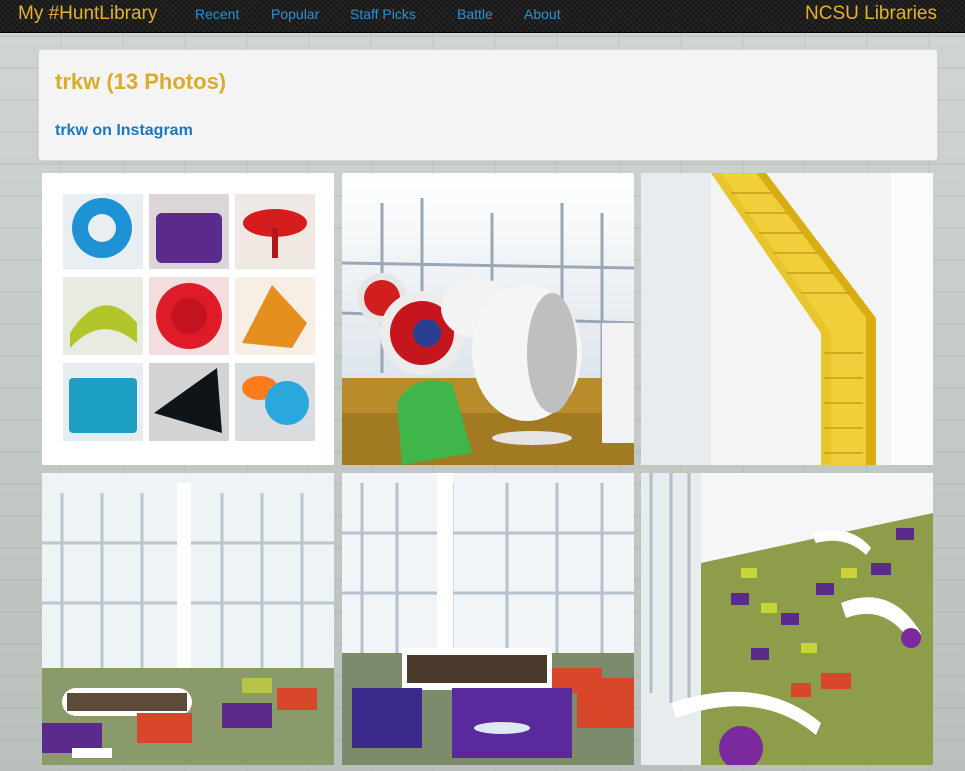 Image resolution: width=965 pixels, height=771 pixels. I want to click on photo-thumbnail-yellow-staircase, so click(787, 319).